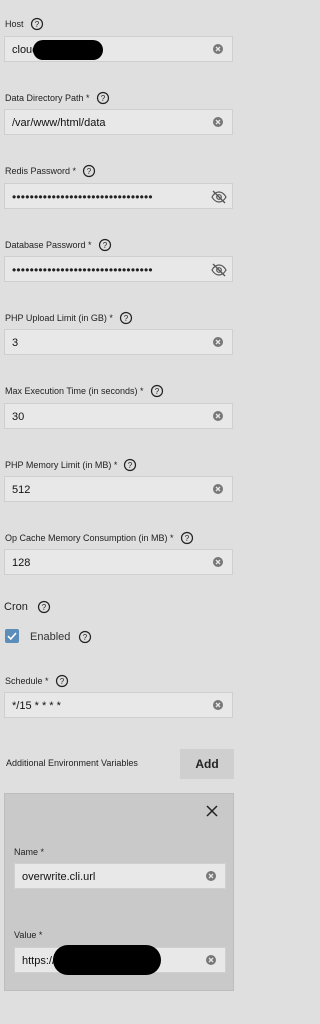 This screenshot has width=320, height=1024. What do you see at coordinates (118, 49) in the screenshot?
I see `host-input: cloud` at bounding box center [118, 49].